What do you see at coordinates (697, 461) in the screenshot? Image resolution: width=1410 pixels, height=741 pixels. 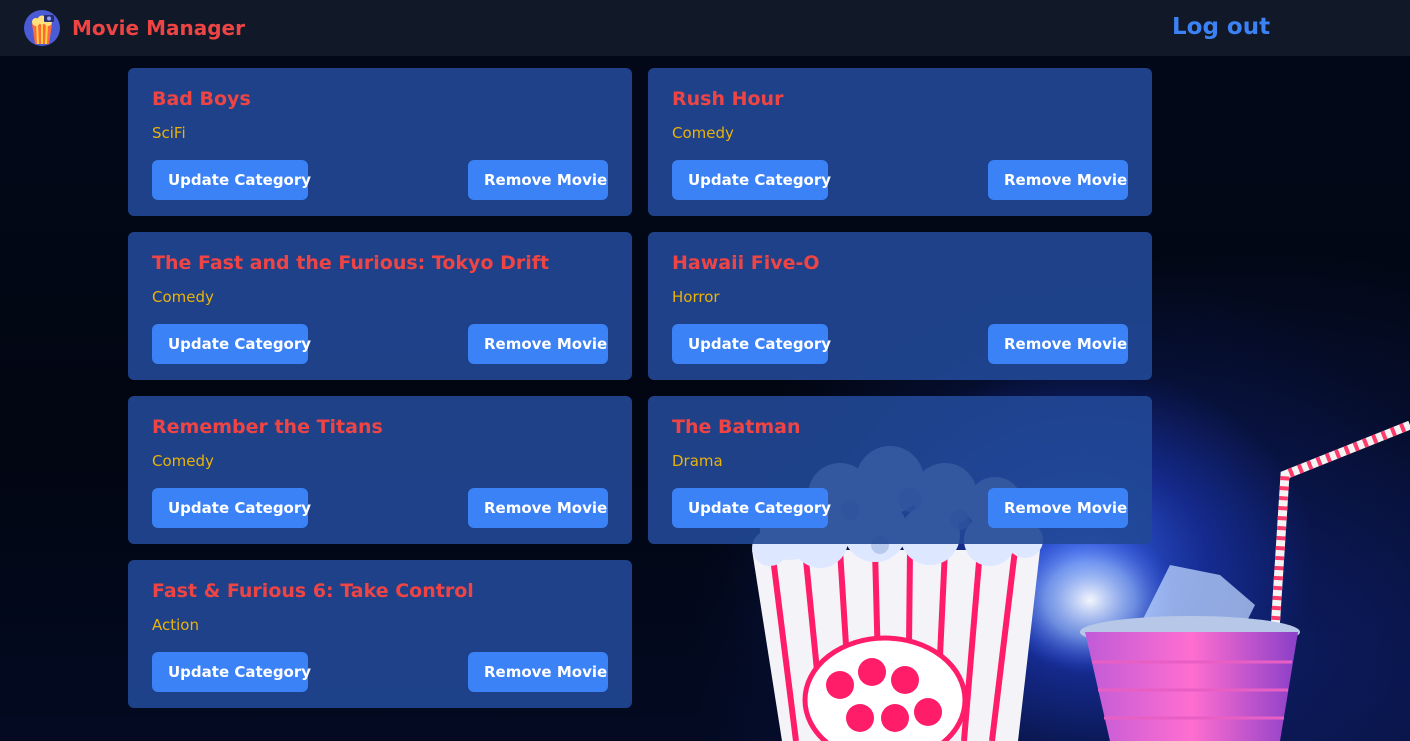 I see `movie-category: Drama` at bounding box center [697, 461].